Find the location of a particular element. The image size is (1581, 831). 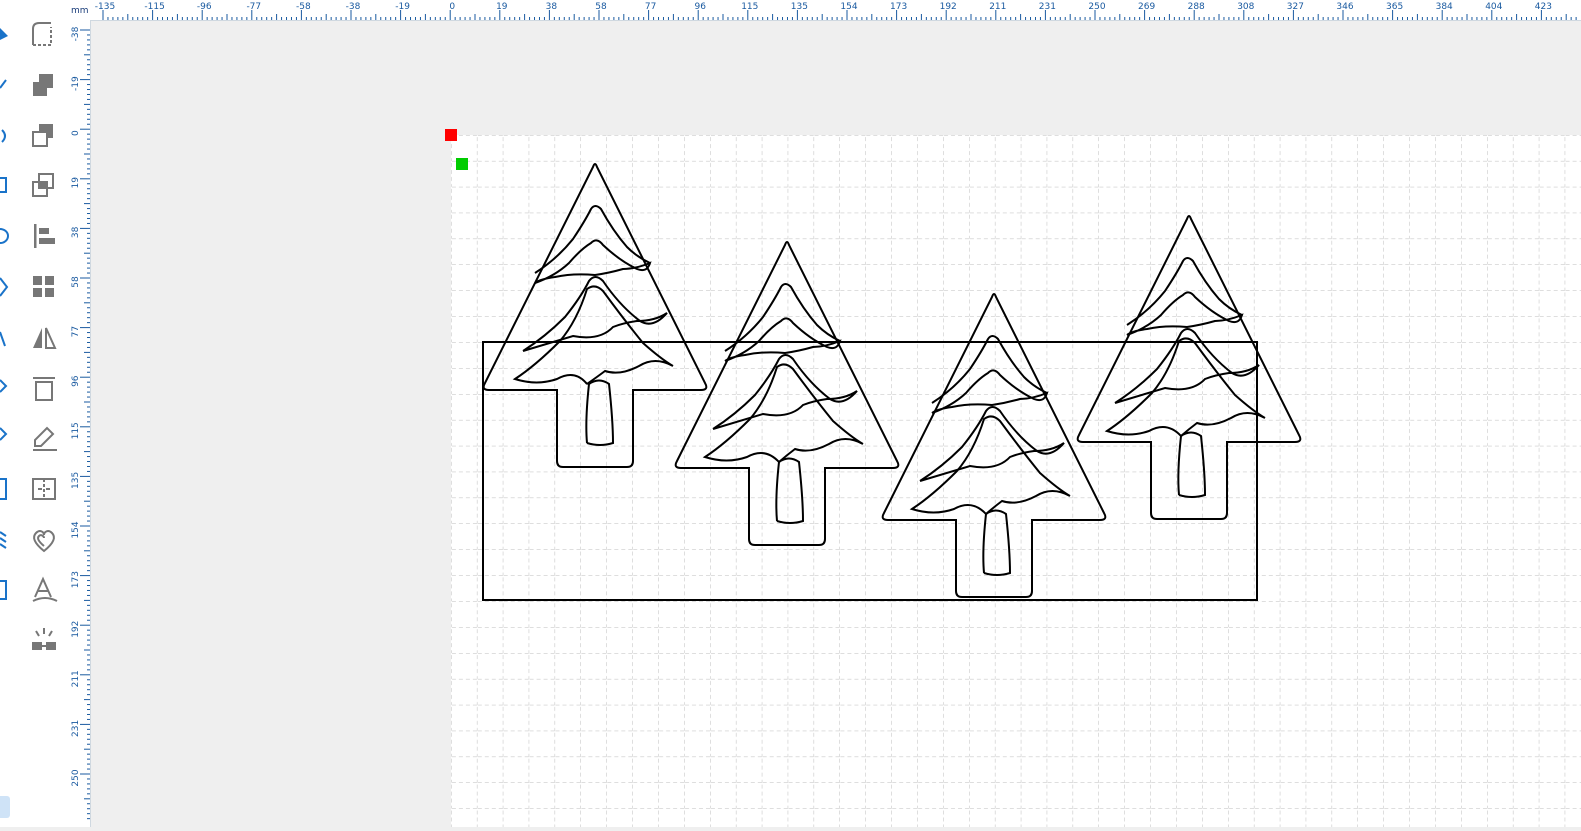

top-ruler-label: 58 is located at coordinates (601, 7).